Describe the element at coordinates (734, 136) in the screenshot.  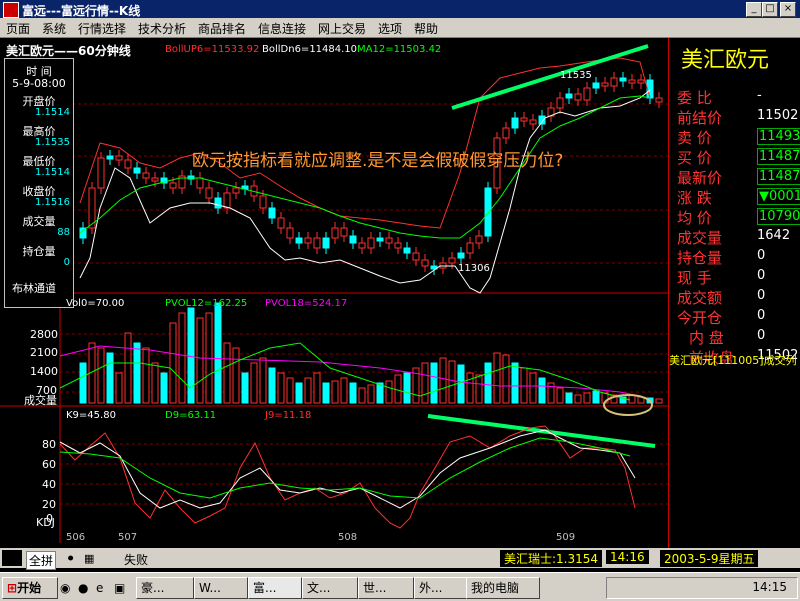
I see `quote-row: 卖 价 11493` at that location.